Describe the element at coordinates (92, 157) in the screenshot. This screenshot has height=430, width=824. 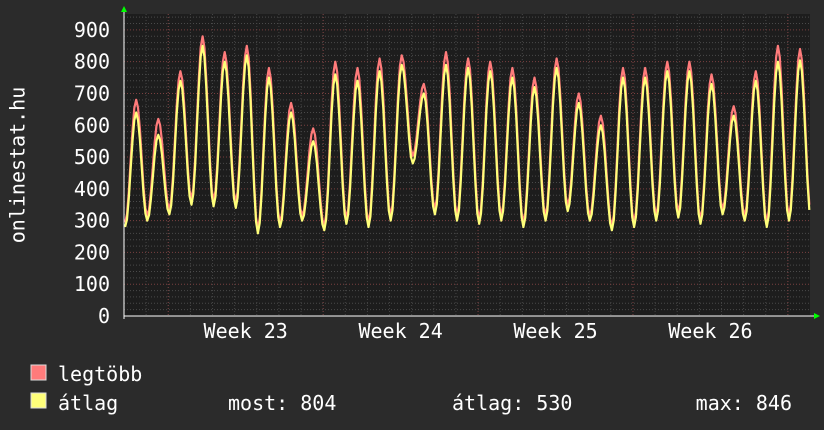
I see `y-tick-label: 500` at that location.